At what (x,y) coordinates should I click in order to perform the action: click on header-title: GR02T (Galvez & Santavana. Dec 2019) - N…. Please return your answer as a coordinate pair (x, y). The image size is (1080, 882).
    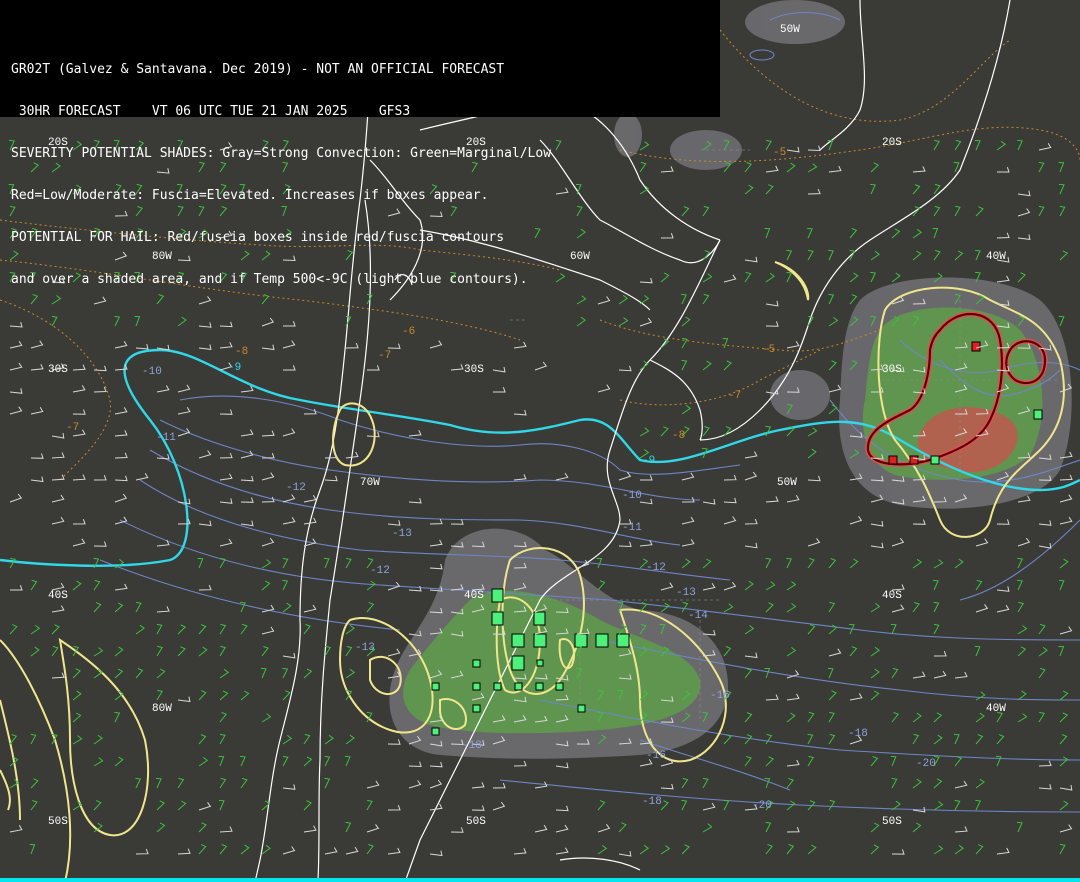
    Looking at the image, I should click on (258, 69).